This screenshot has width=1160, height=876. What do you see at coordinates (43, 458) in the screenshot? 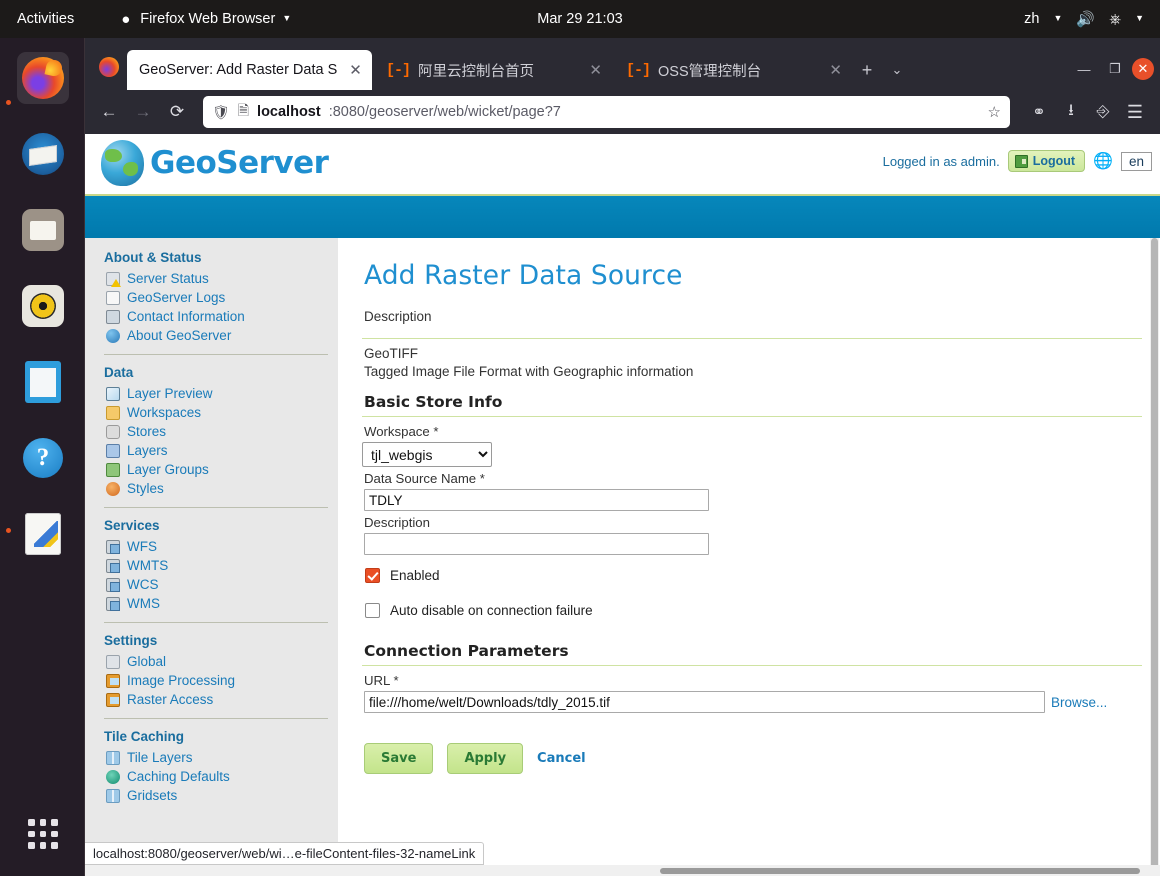
I see `dock-item-help: ?` at bounding box center [43, 458].